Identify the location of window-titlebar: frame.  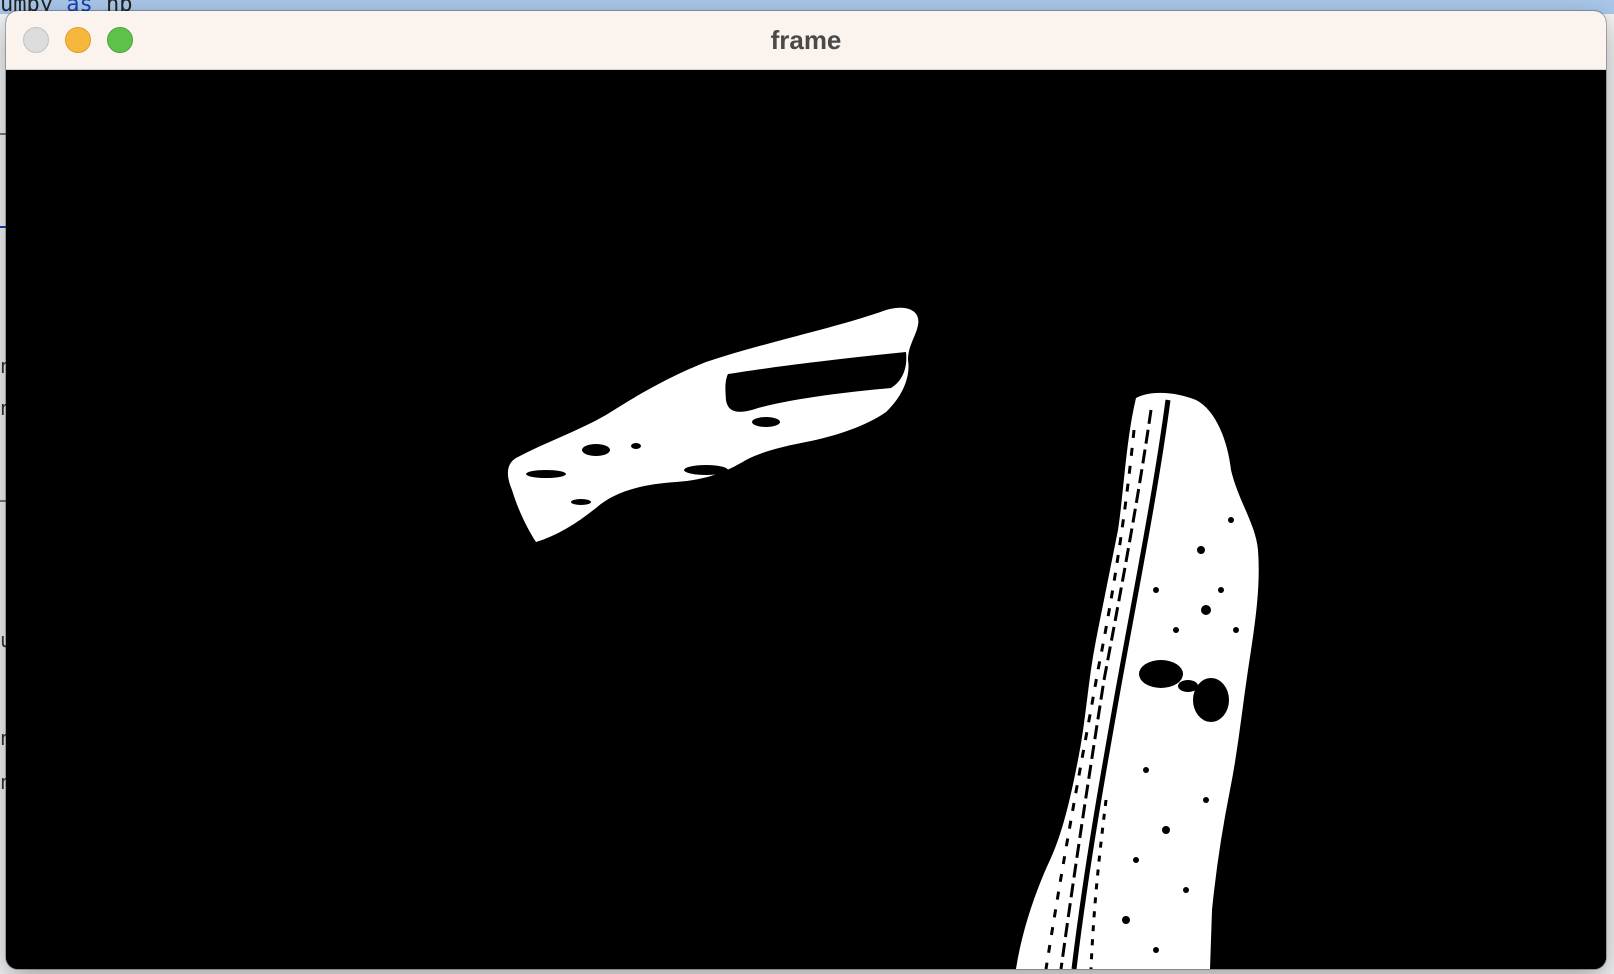
(806, 40).